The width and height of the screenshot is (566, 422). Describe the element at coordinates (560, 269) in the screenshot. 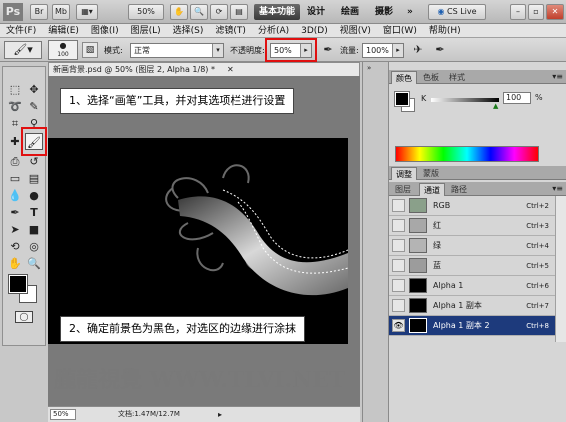

I see `channels-scrollbar` at that location.